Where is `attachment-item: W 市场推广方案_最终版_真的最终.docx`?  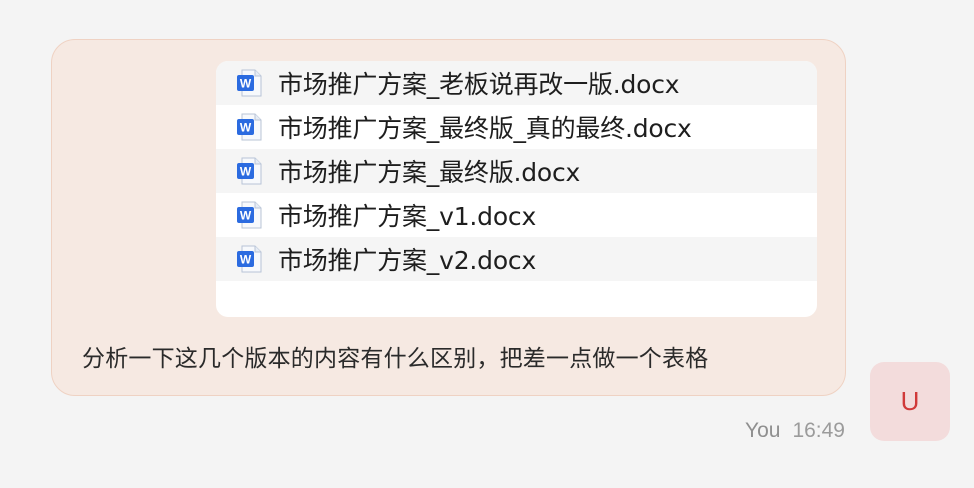 attachment-item: W 市场推广方案_最终版_真的最终.docx is located at coordinates (516, 127).